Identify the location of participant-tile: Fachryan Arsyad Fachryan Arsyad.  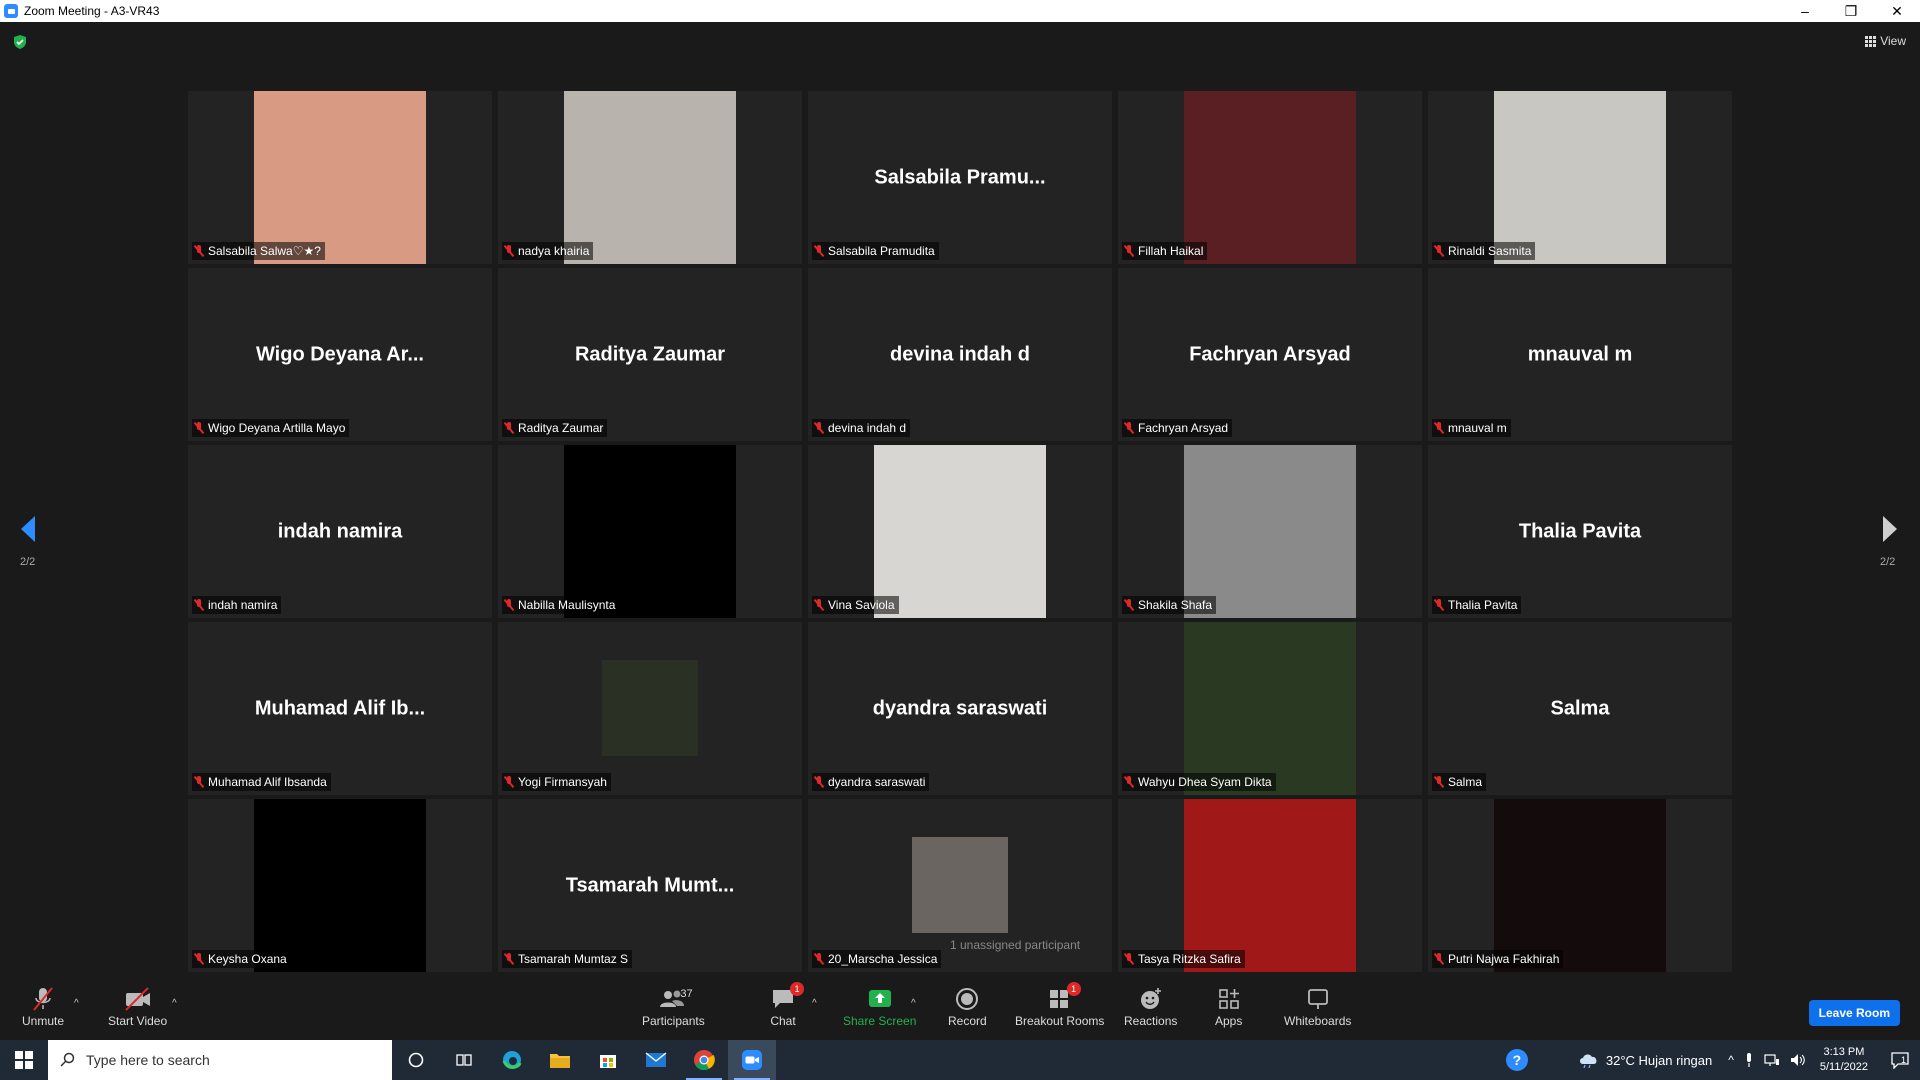
(1270, 354).